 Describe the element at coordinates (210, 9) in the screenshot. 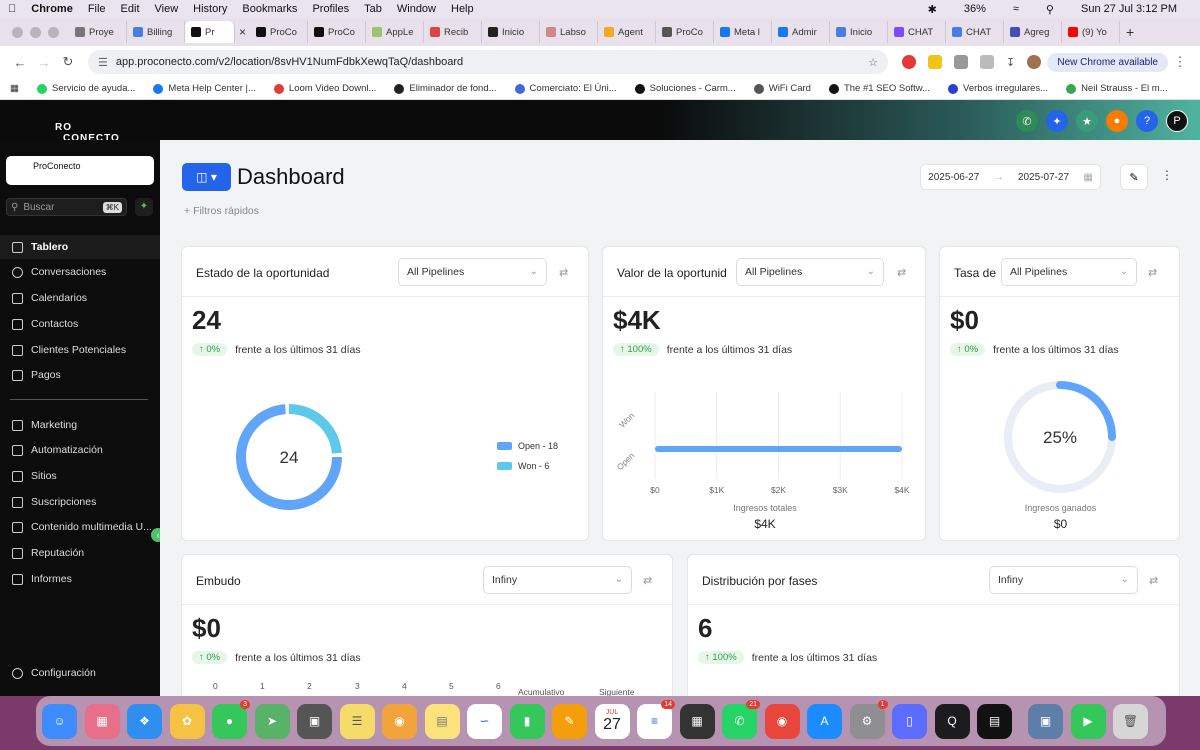

I see `menu-history: History` at that location.